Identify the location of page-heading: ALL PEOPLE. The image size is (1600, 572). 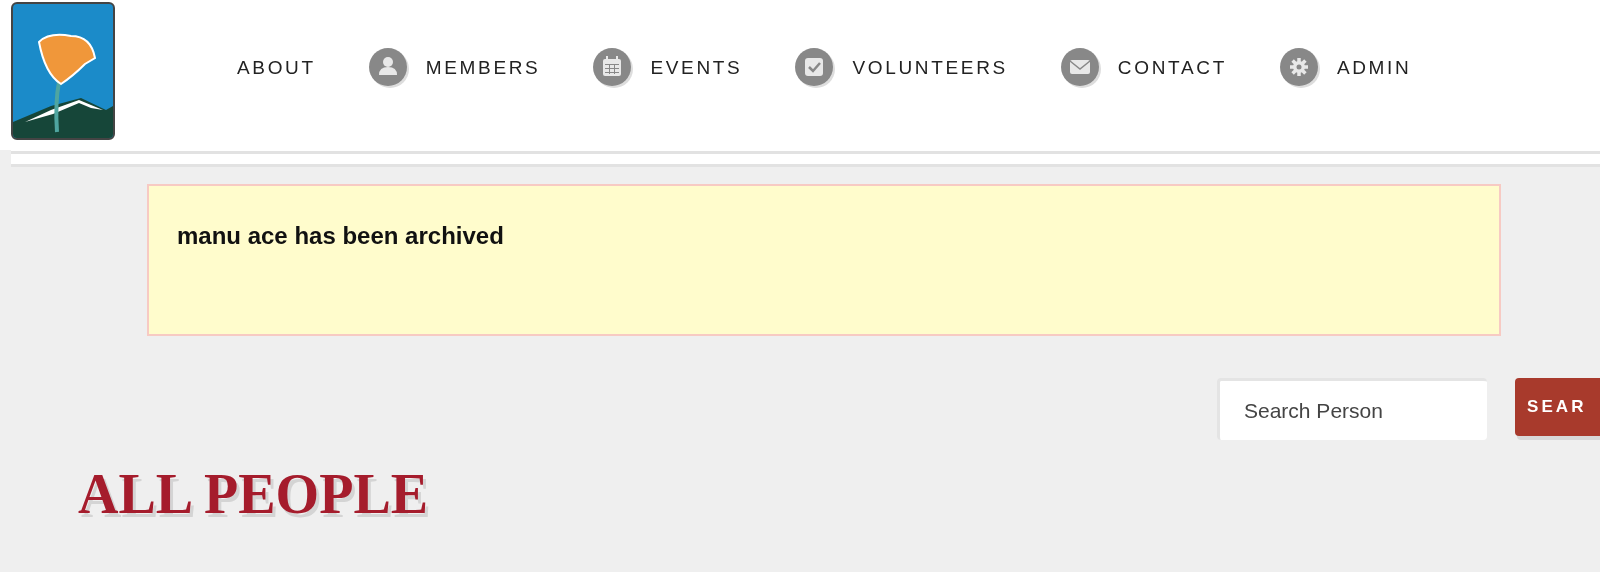
(254, 494).